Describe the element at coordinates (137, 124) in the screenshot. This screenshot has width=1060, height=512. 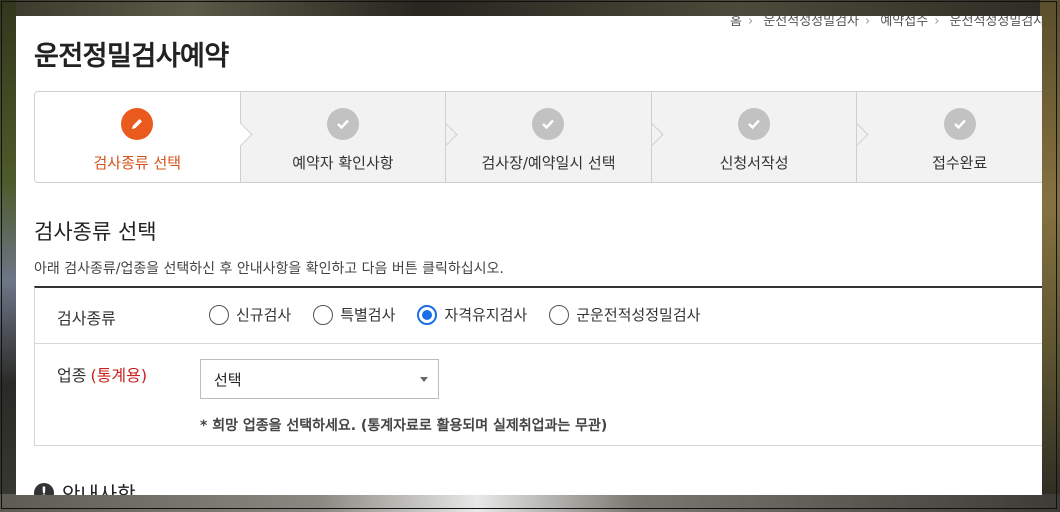
I see `pencil-icon` at that location.